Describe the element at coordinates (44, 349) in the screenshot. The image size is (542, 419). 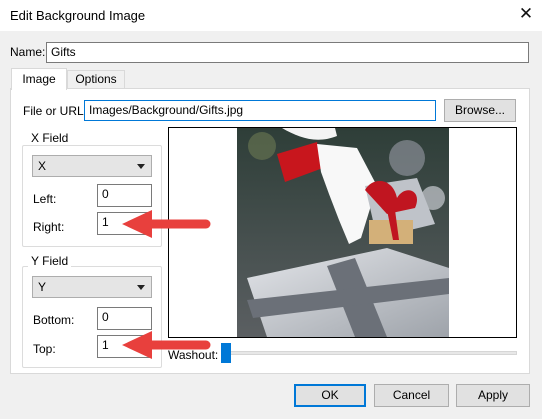
I see `top-label: Top:` at that location.